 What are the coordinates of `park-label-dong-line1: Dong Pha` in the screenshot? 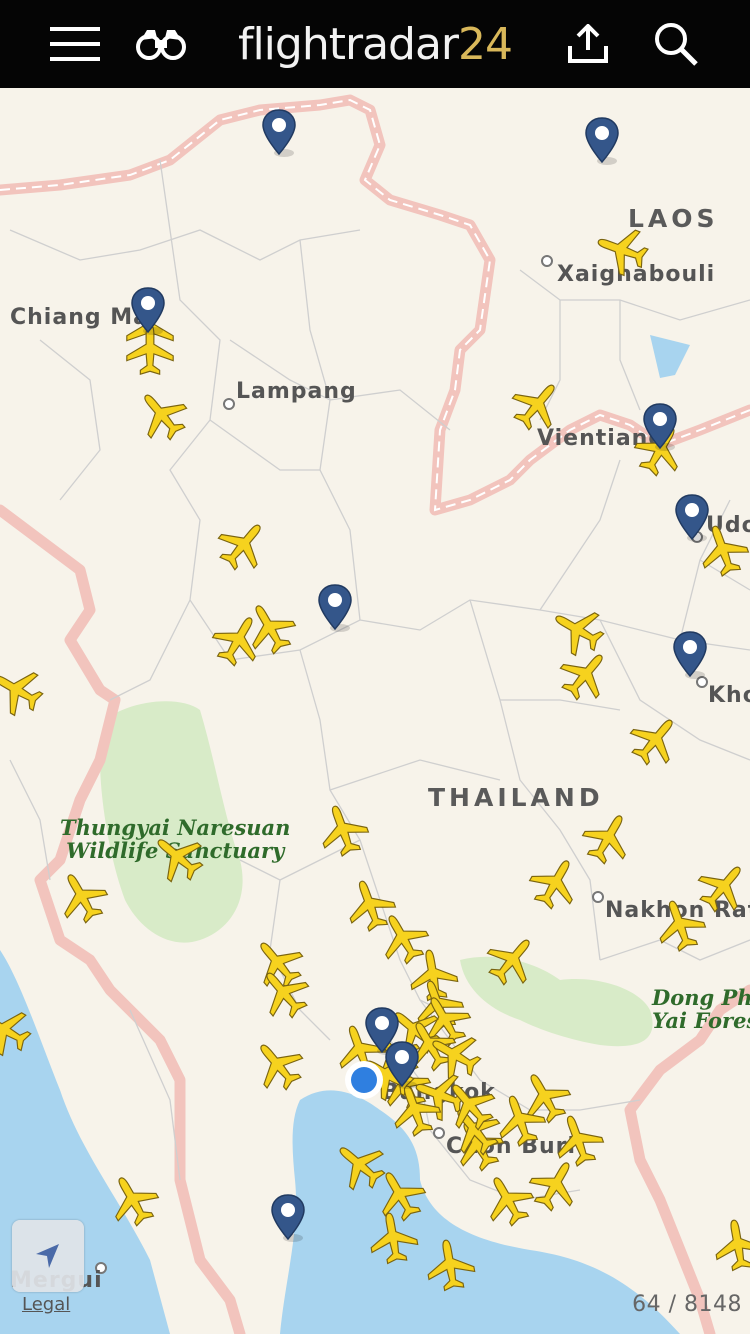 It's located at (701, 997).